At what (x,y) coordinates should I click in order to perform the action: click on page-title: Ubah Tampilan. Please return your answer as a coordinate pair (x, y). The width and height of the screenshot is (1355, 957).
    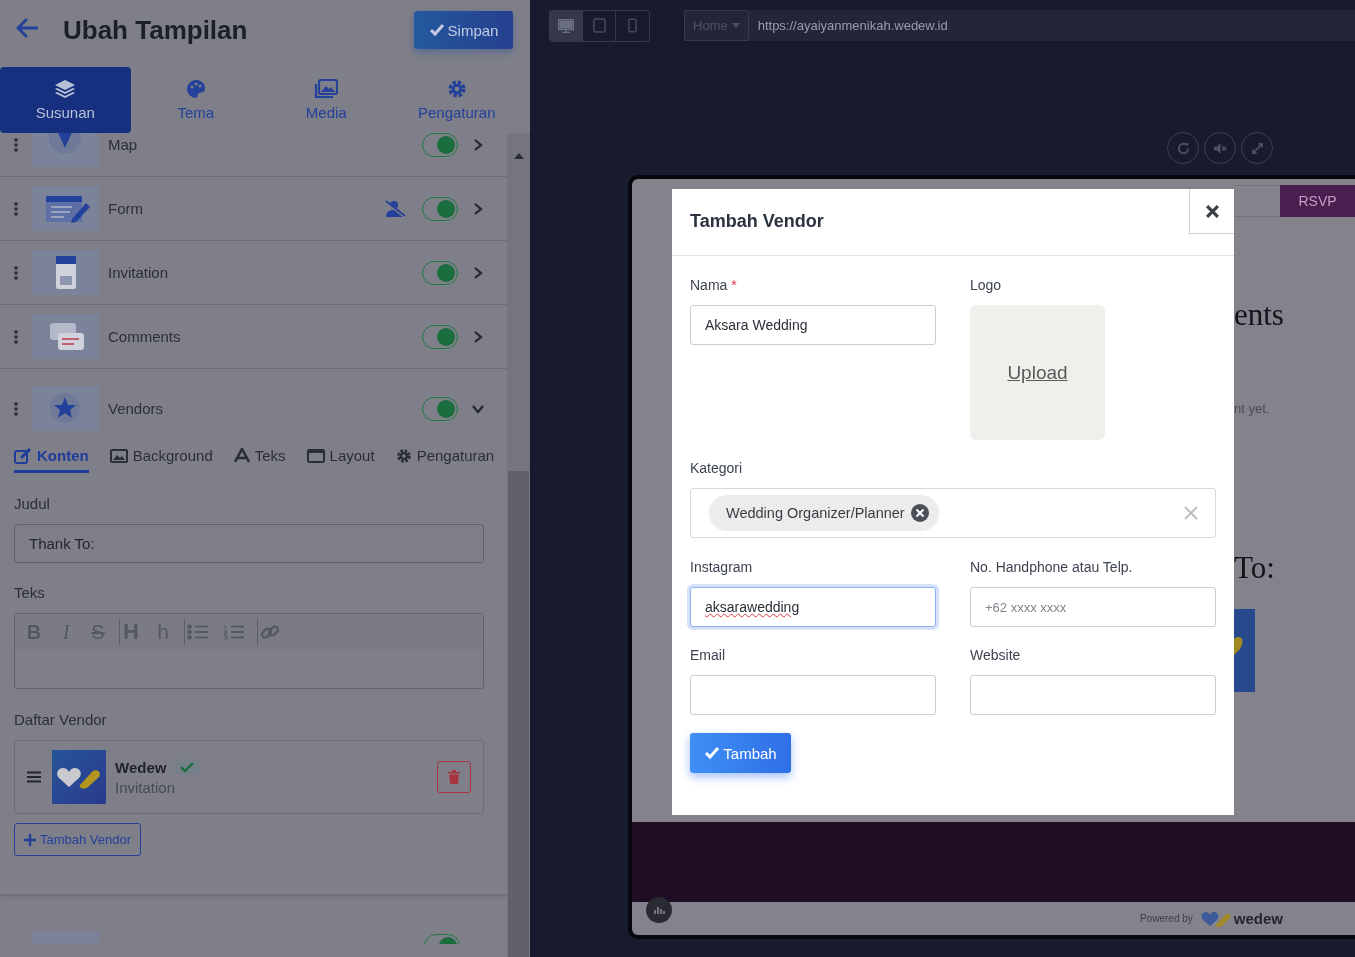
    Looking at the image, I should click on (155, 30).